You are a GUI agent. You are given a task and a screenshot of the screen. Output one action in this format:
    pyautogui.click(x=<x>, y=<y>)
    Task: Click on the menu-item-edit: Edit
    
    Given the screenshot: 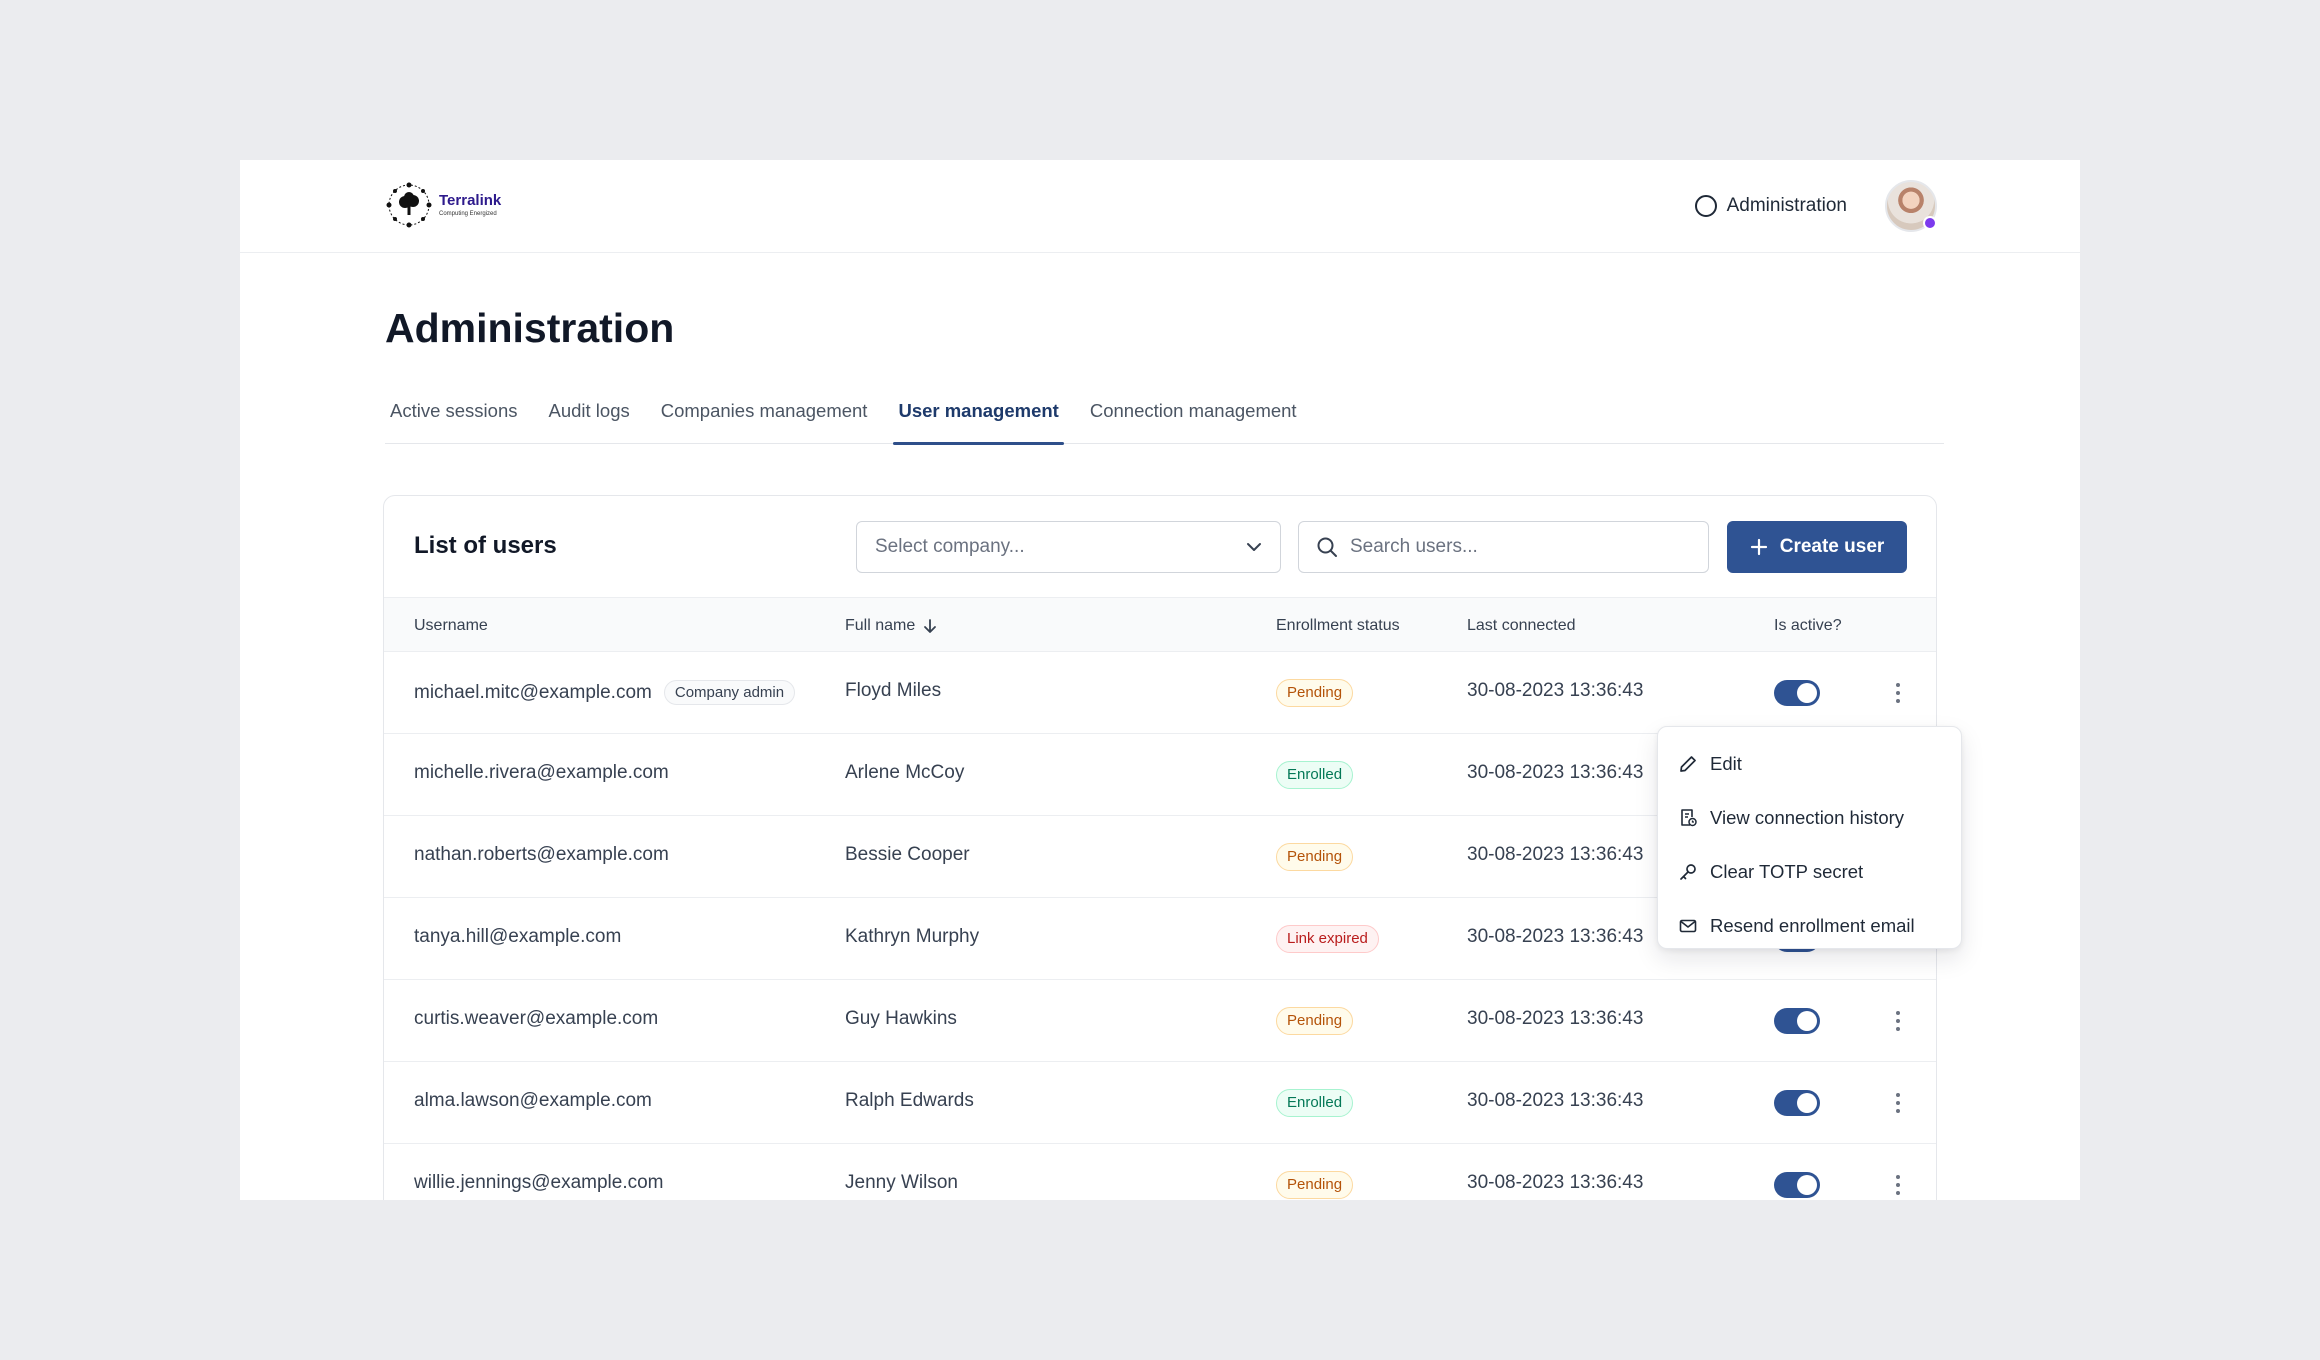 What is the action you would take?
    pyautogui.click(x=1809, y=764)
    